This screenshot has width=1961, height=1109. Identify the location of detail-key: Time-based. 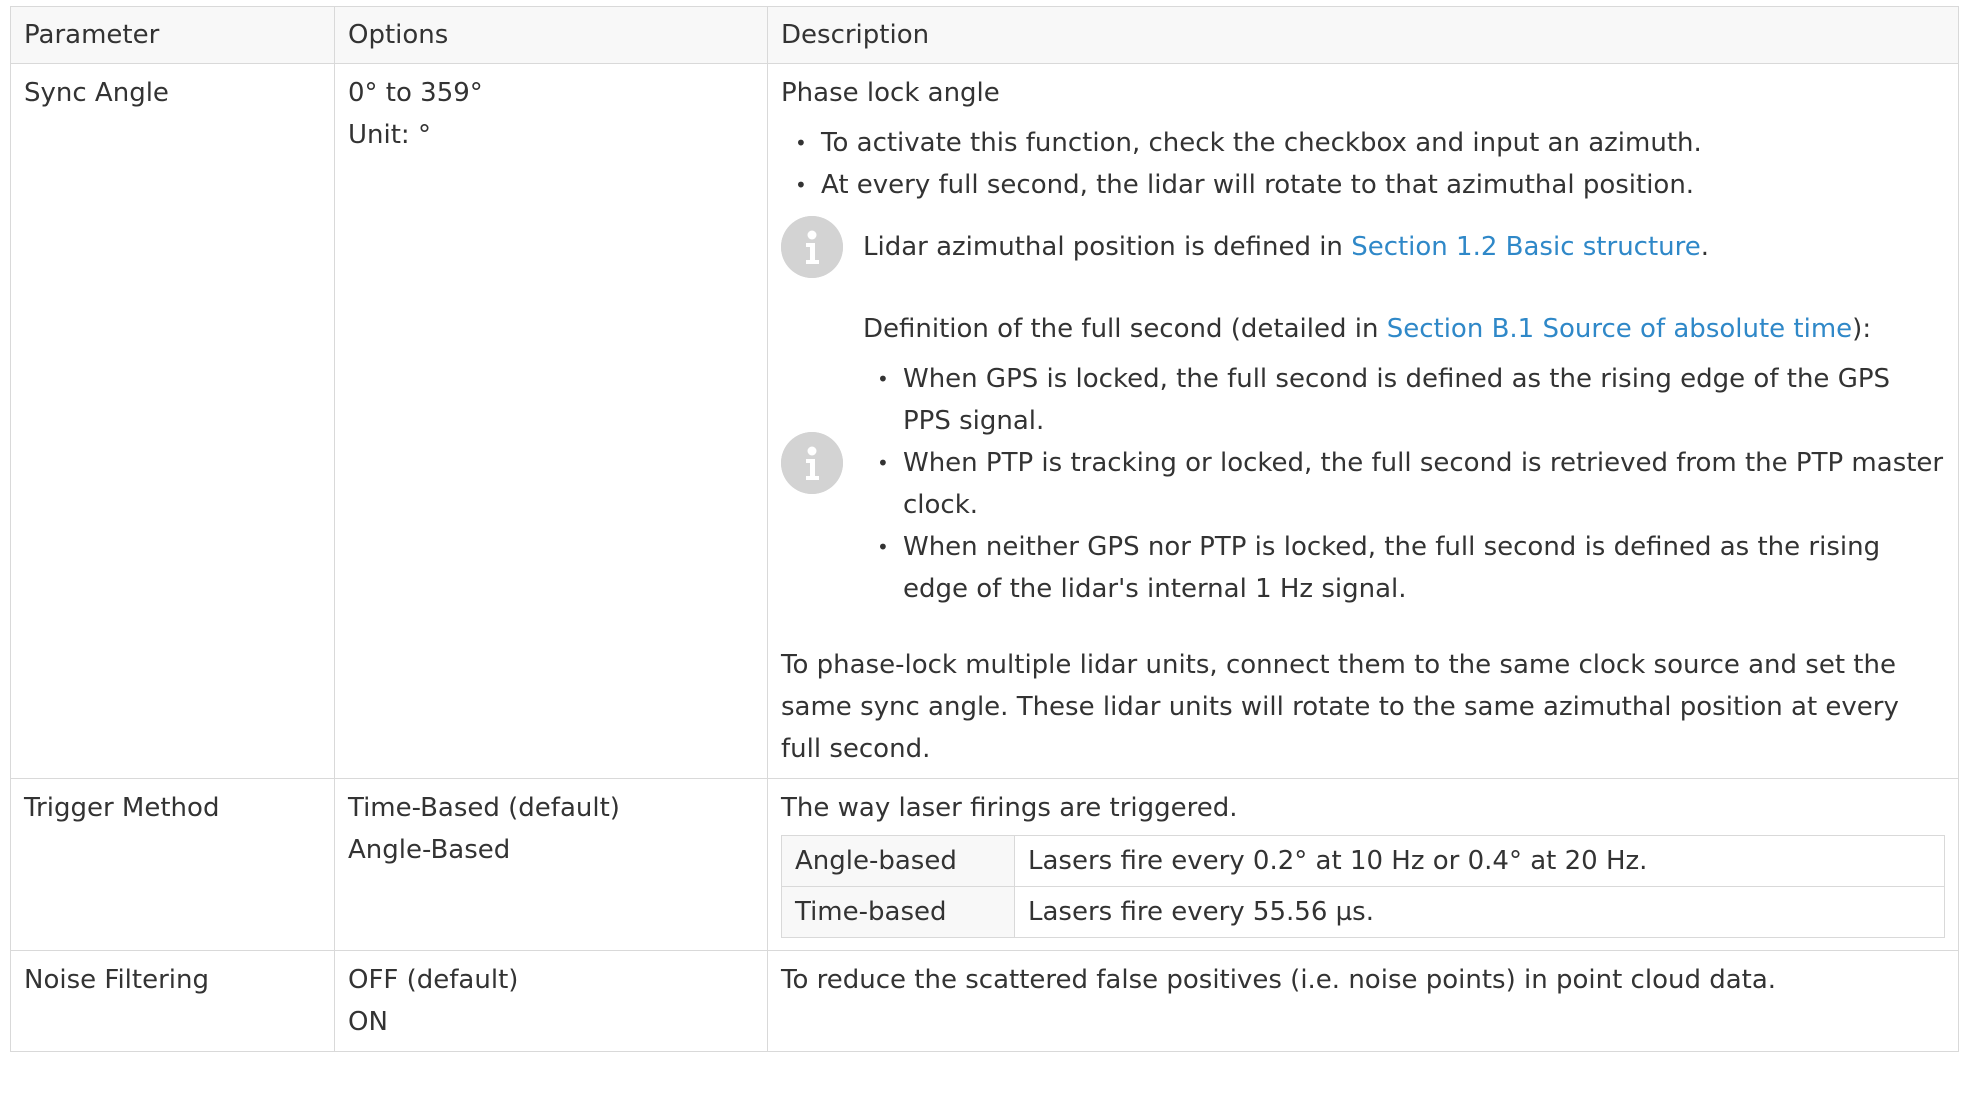
(898, 912).